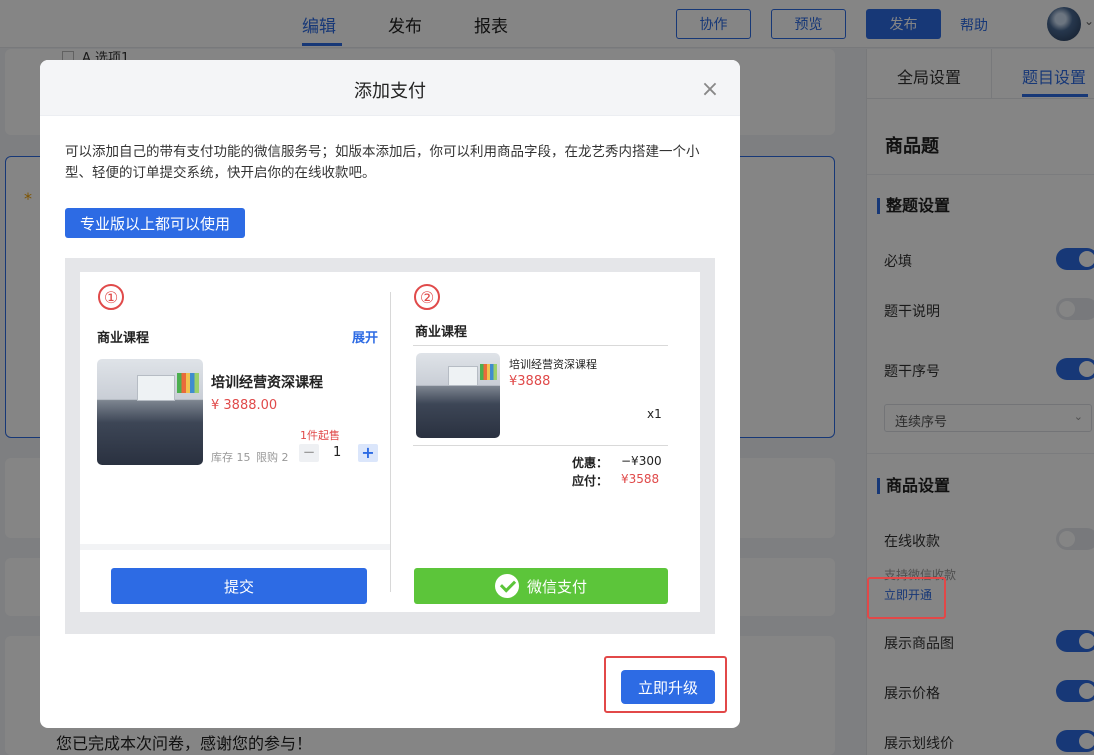 Image resolution: width=1094 pixels, height=755 pixels. Describe the element at coordinates (710, 90) in the screenshot. I see `close-icon: ×` at that location.